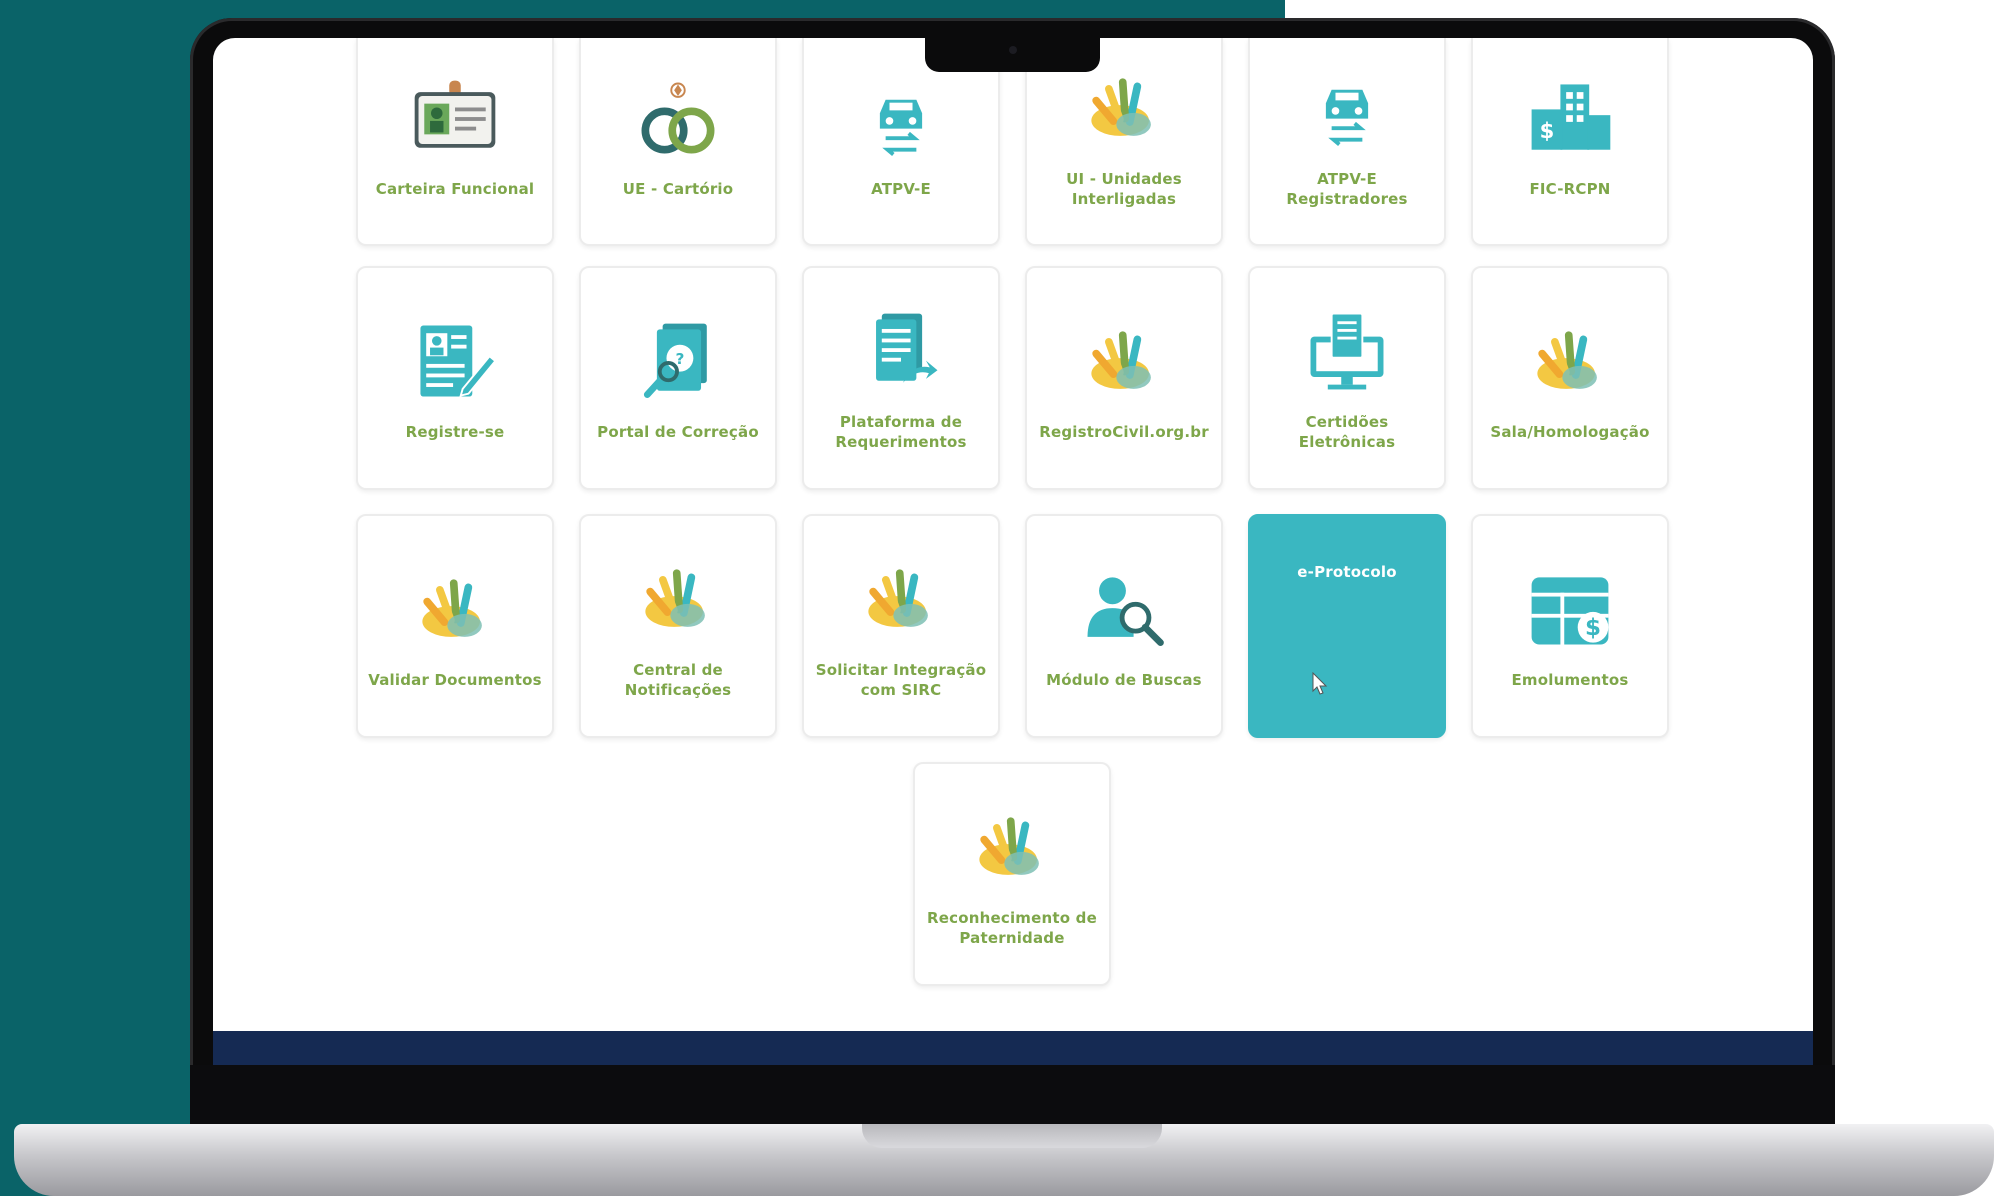  I want to click on tile-carteira-funcional: Carteira Funcional, so click(455, 142).